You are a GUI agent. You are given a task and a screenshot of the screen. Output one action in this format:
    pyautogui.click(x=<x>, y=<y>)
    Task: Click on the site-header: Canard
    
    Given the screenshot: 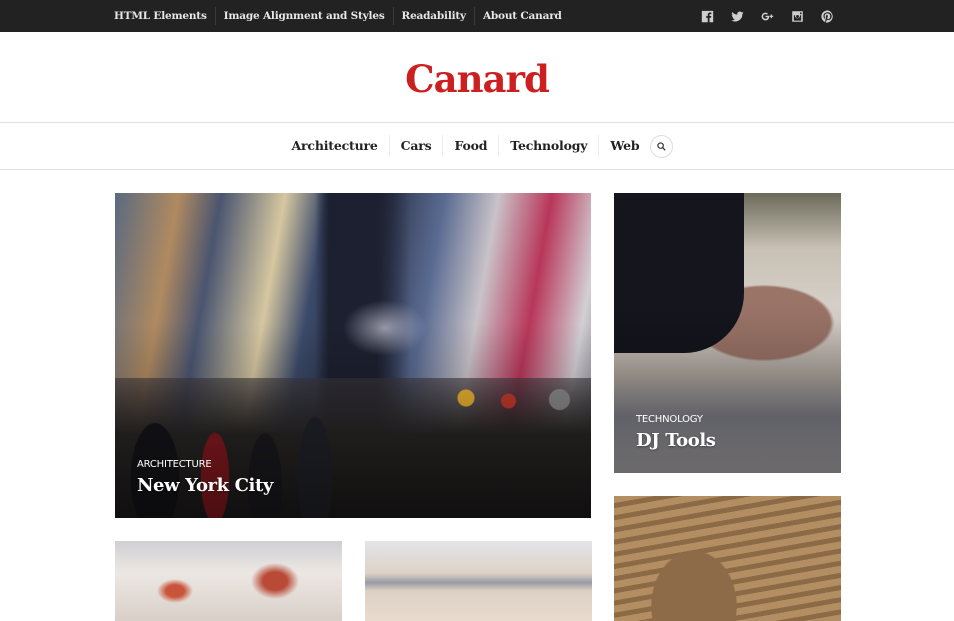 What is the action you would take?
    pyautogui.click(x=477, y=77)
    